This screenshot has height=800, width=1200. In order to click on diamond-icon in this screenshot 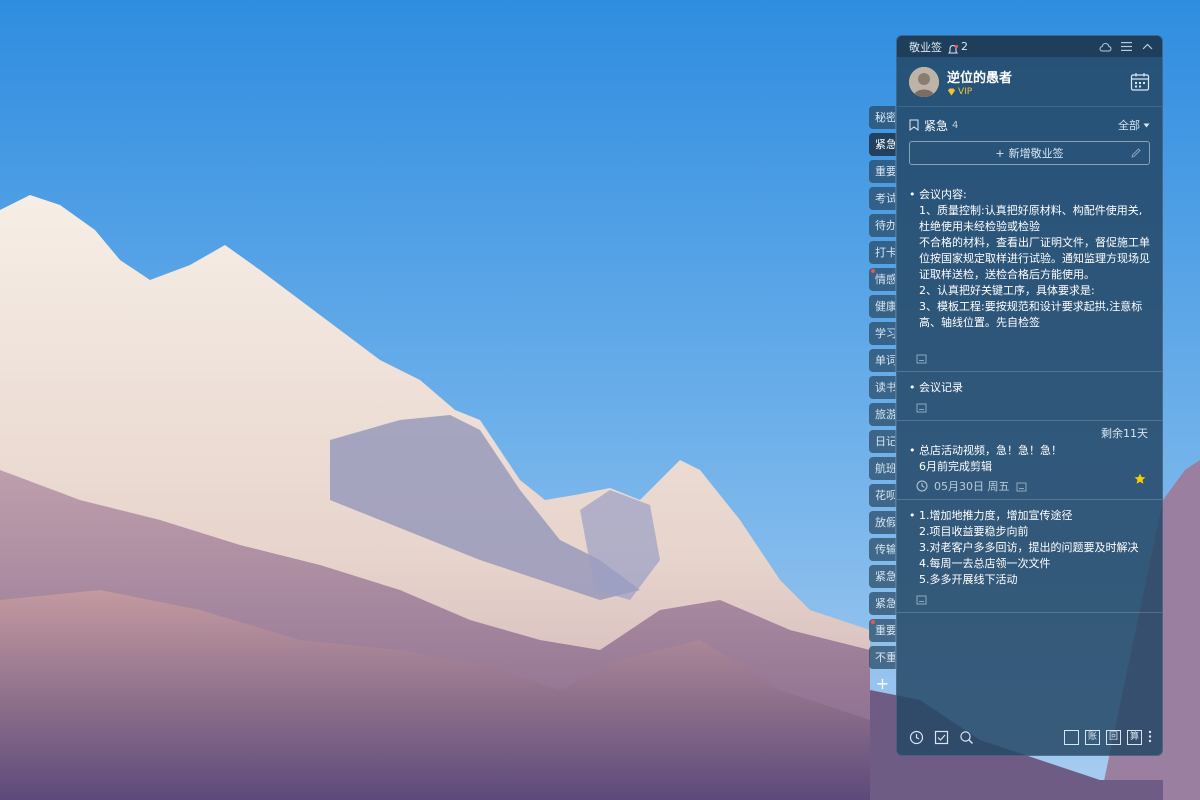, I will do `click(951, 91)`.